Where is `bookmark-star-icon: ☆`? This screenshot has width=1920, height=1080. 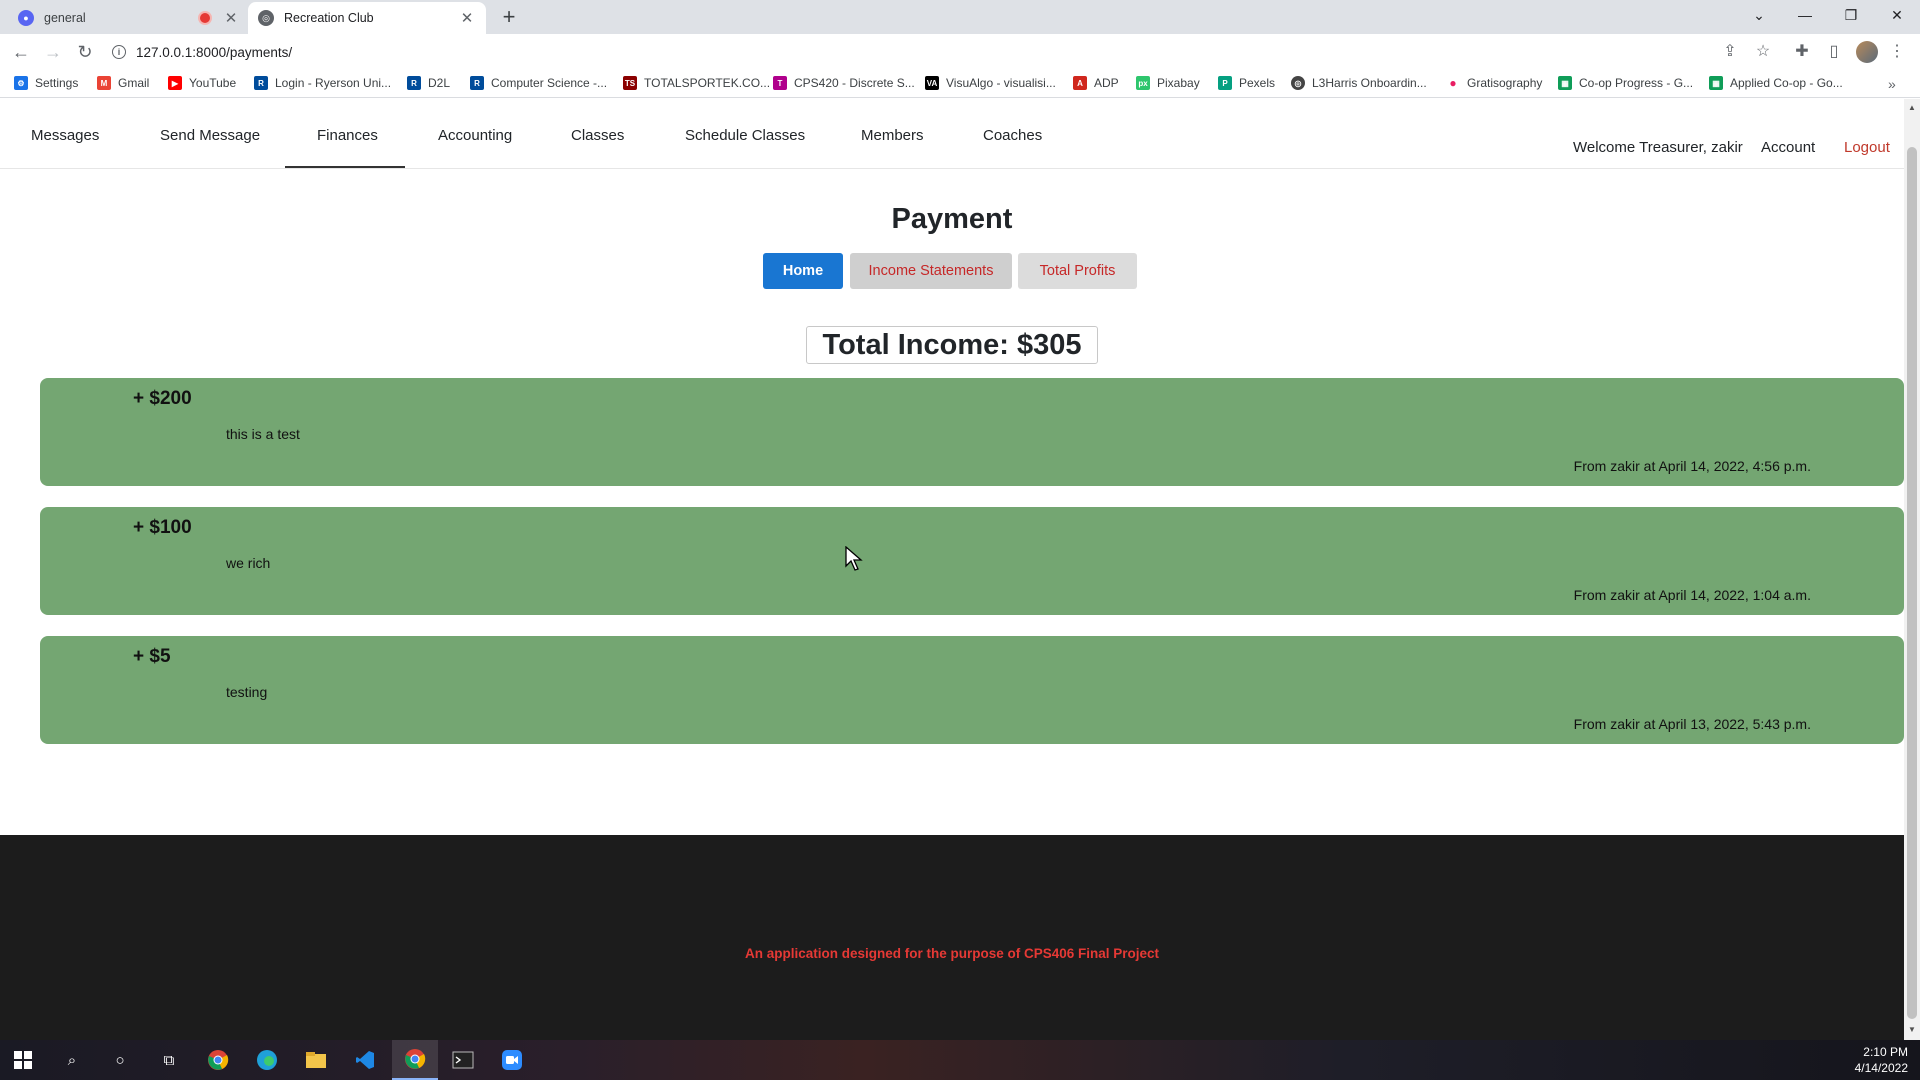
bookmark-star-icon: ☆ is located at coordinates (1763, 51).